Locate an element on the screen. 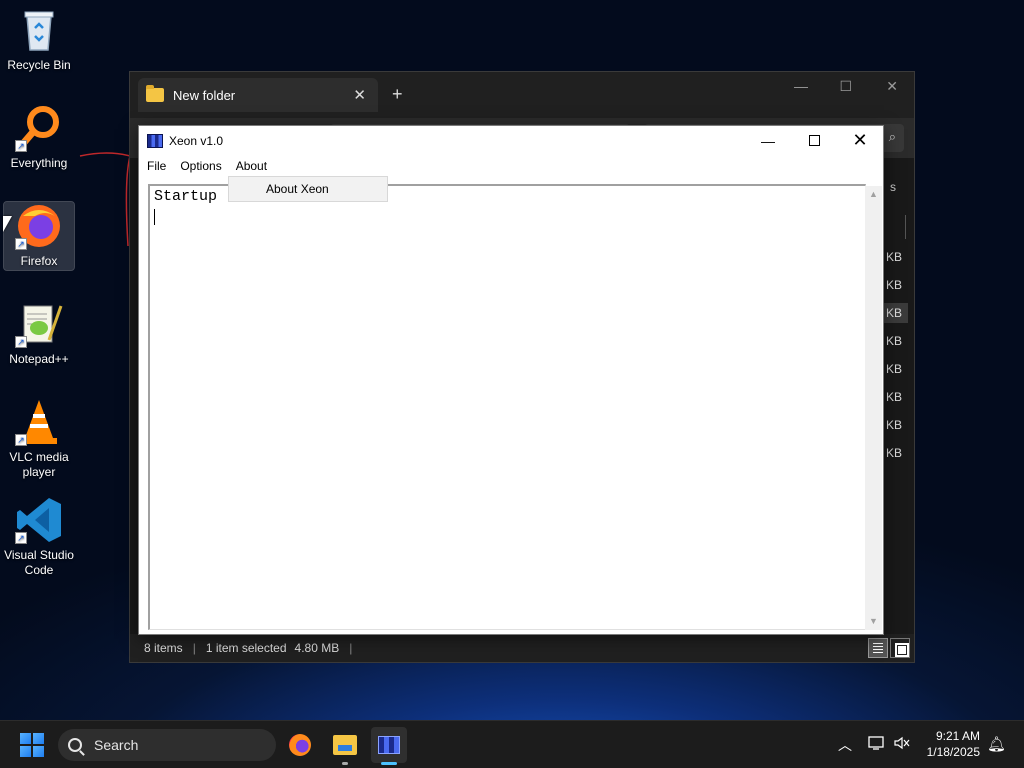 This screenshot has width=1024, height=768. everything-search-icon: ↗ is located at coordinates (39, 128).